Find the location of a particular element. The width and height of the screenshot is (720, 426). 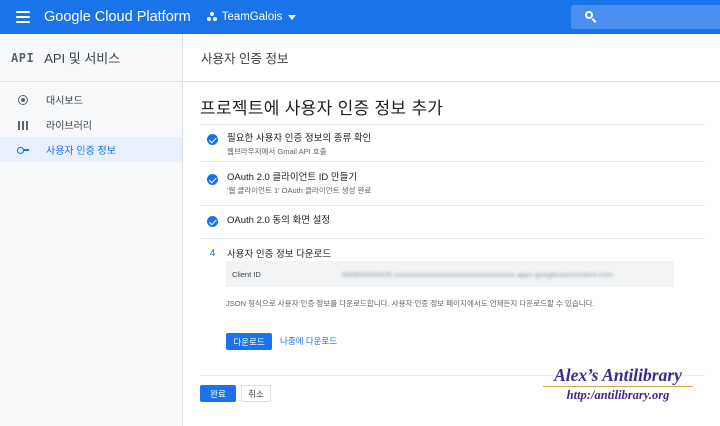

sidebar-item-label: 라이브러리 is located at coordinates (69, 126).